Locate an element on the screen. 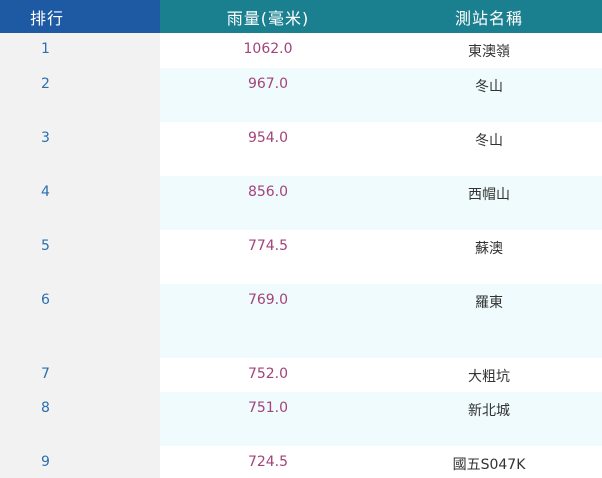  rank-cell: 9 is located at coordinates (80, 462).